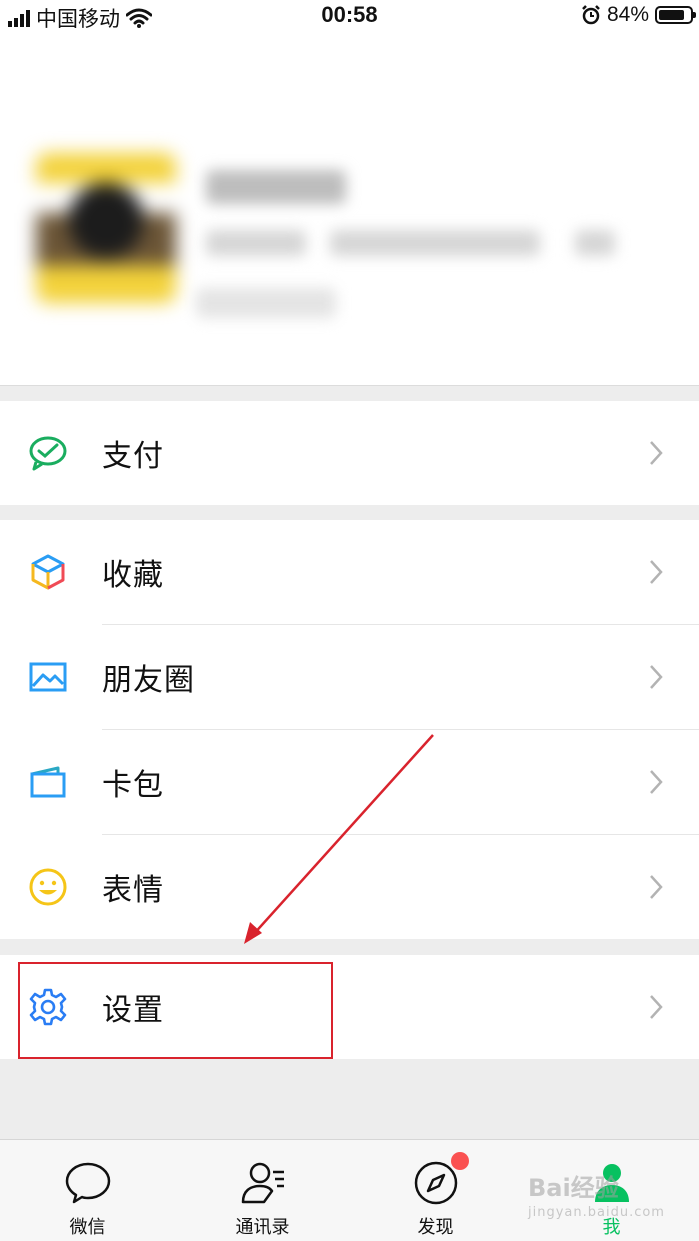  What do you see at coordinates (133, 890) in the screenshot?
I see `menu-item-label: 表情` at bounding box center [133, 890].